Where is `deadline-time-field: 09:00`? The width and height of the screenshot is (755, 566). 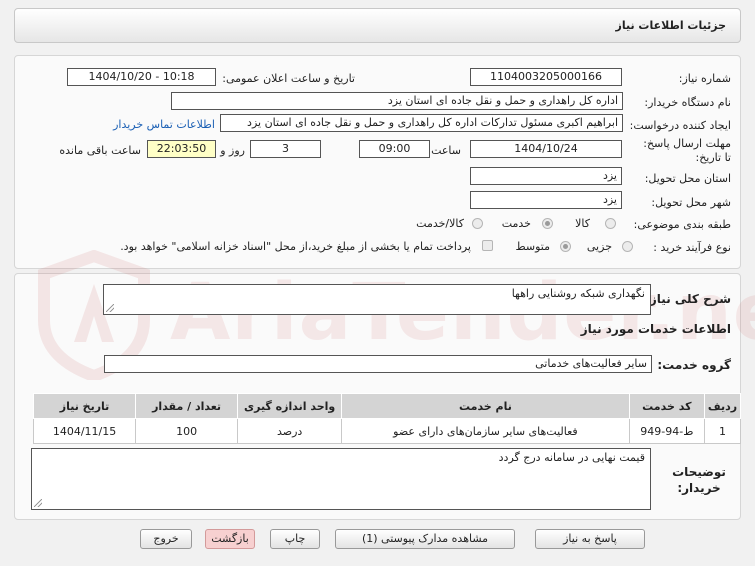
deadline-time-field: 09:00 is located at coordinates (394, 149).